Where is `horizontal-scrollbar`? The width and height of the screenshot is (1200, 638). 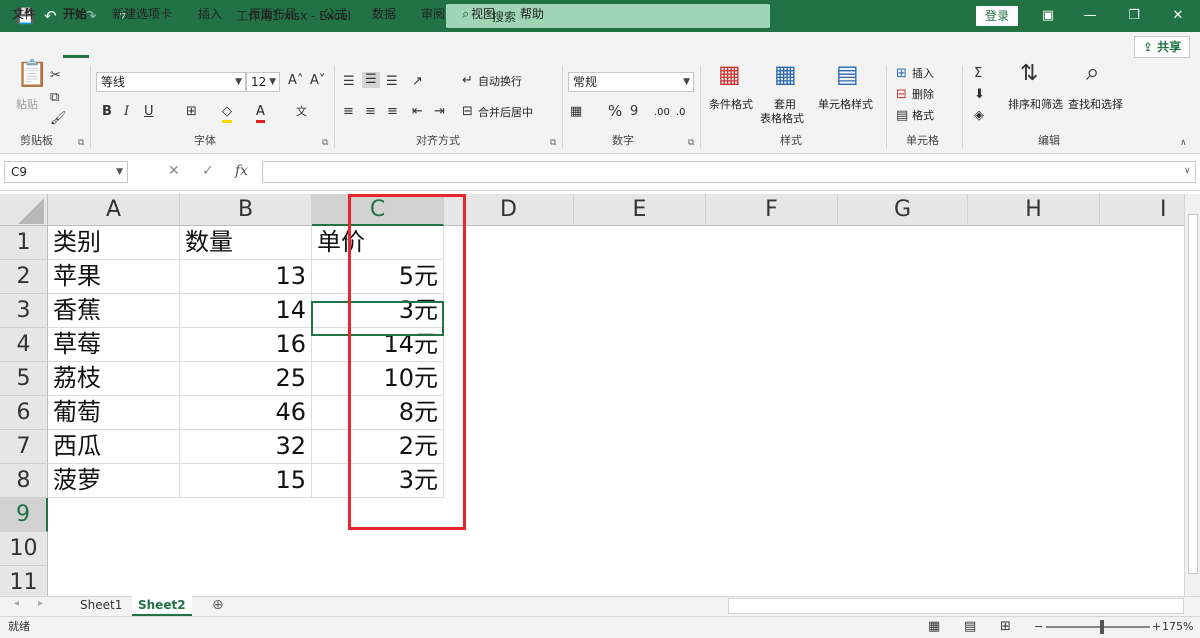
horizontal-scrollbar is located at coordinates (956, 606).